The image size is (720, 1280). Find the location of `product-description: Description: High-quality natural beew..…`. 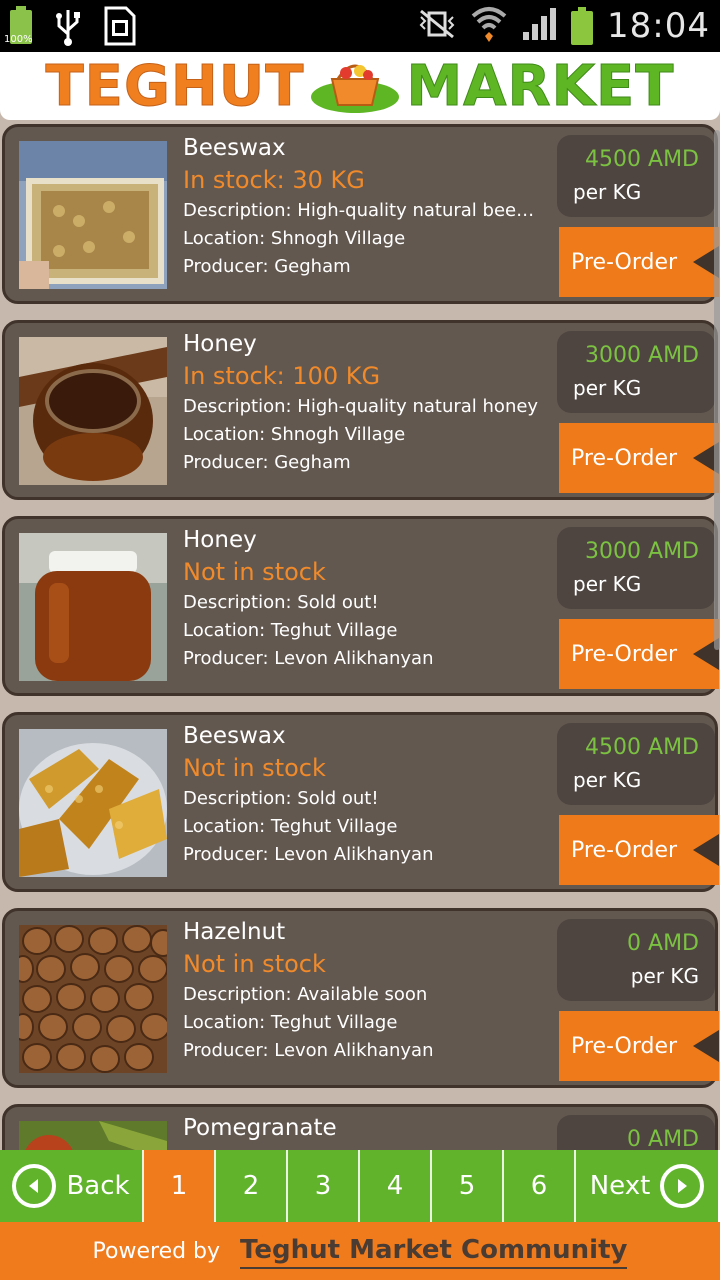

product-description: Description: High-quality natural beew..… is located at coordinates (363, 210).